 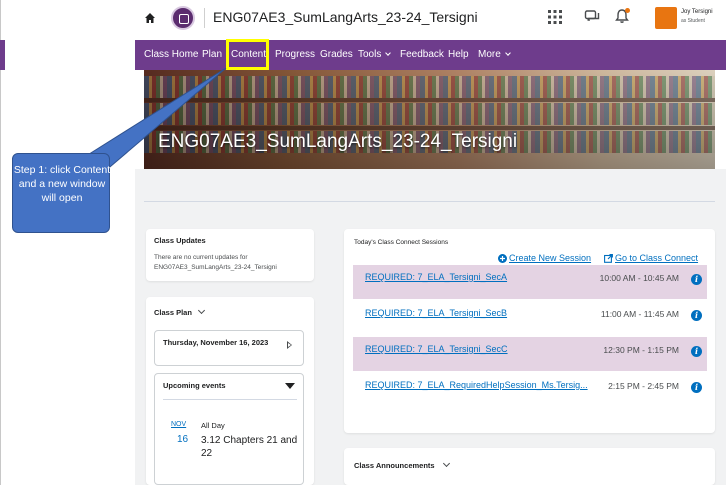 I want to click on nav-tools: Tools, so click(x=374, y=54).